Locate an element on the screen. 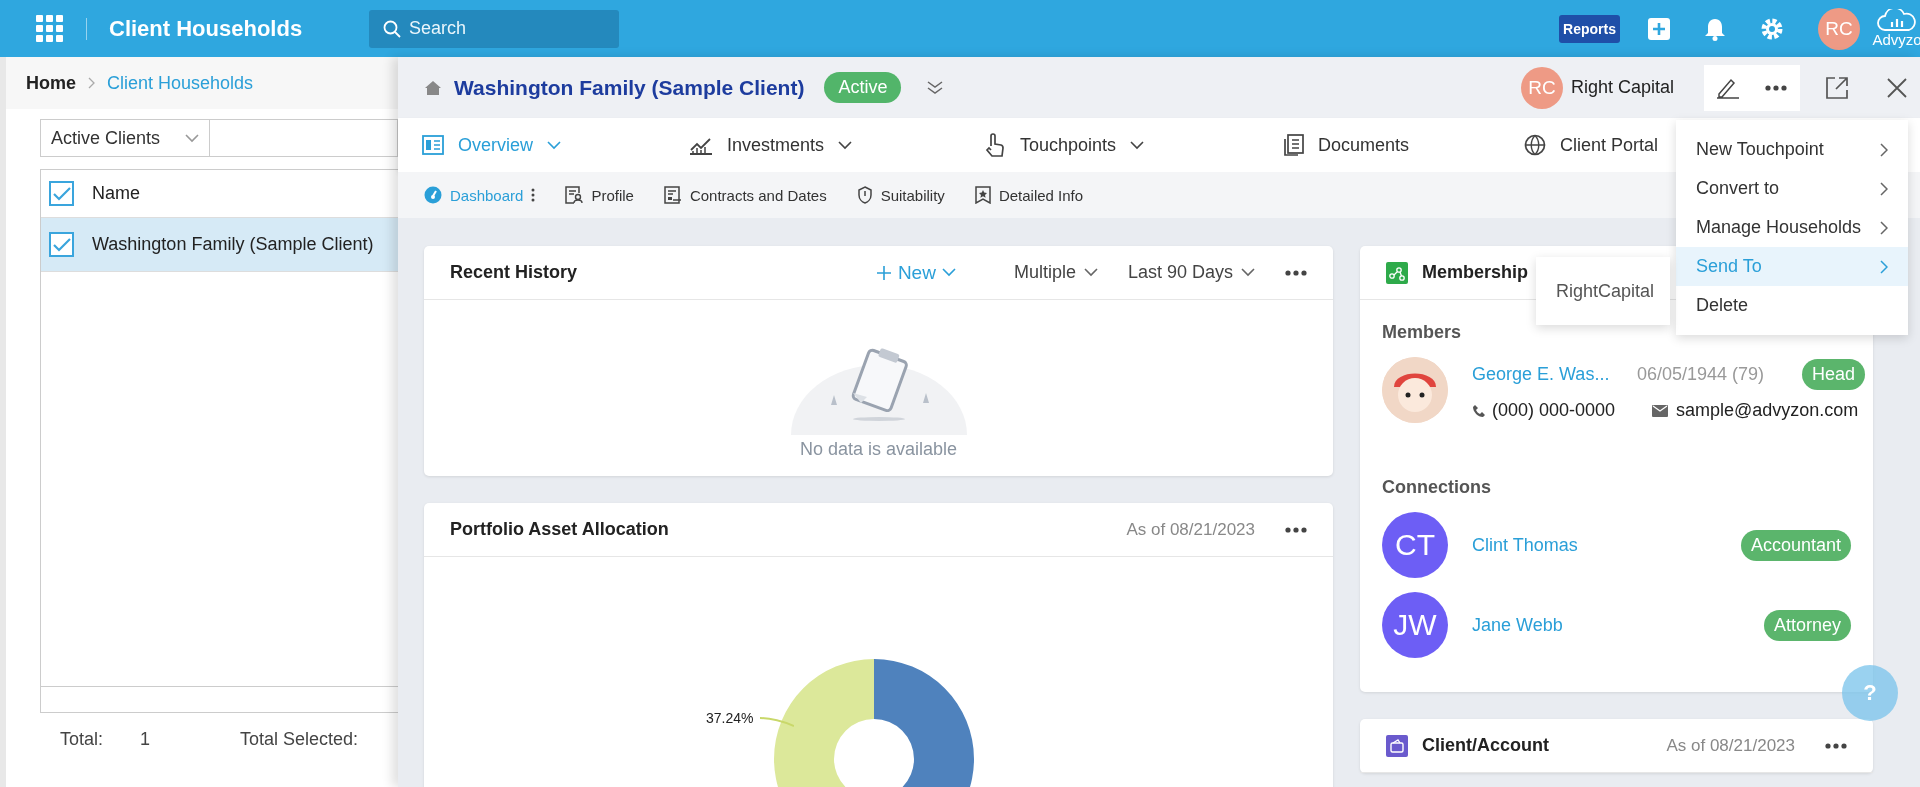  section-heading: Connections is located at coordinates (1437, 487).